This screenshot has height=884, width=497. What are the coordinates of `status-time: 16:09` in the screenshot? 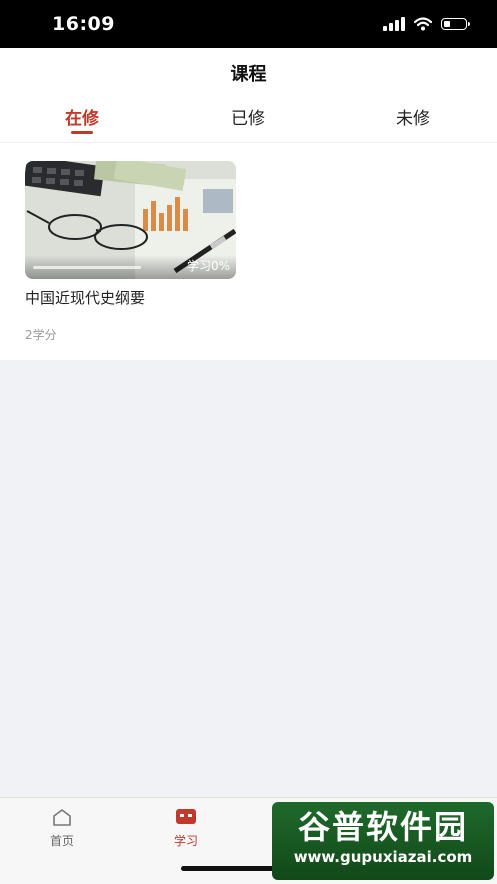 It's located at (83, 24).